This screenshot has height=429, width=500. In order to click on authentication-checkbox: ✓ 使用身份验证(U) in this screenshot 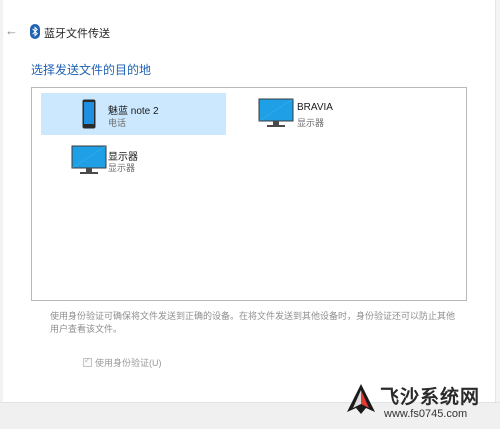, I will do `click(122, 362)`.